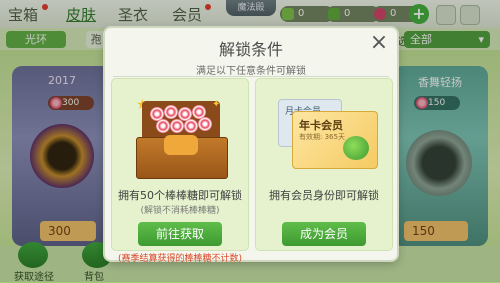 Image resolution: width=500 pixels, height=283 pixels. What do you see at coordinates (321, 125) in the screenshot?
I see `annual-card-label: 年卡会员` at bounding box center [321, 125].